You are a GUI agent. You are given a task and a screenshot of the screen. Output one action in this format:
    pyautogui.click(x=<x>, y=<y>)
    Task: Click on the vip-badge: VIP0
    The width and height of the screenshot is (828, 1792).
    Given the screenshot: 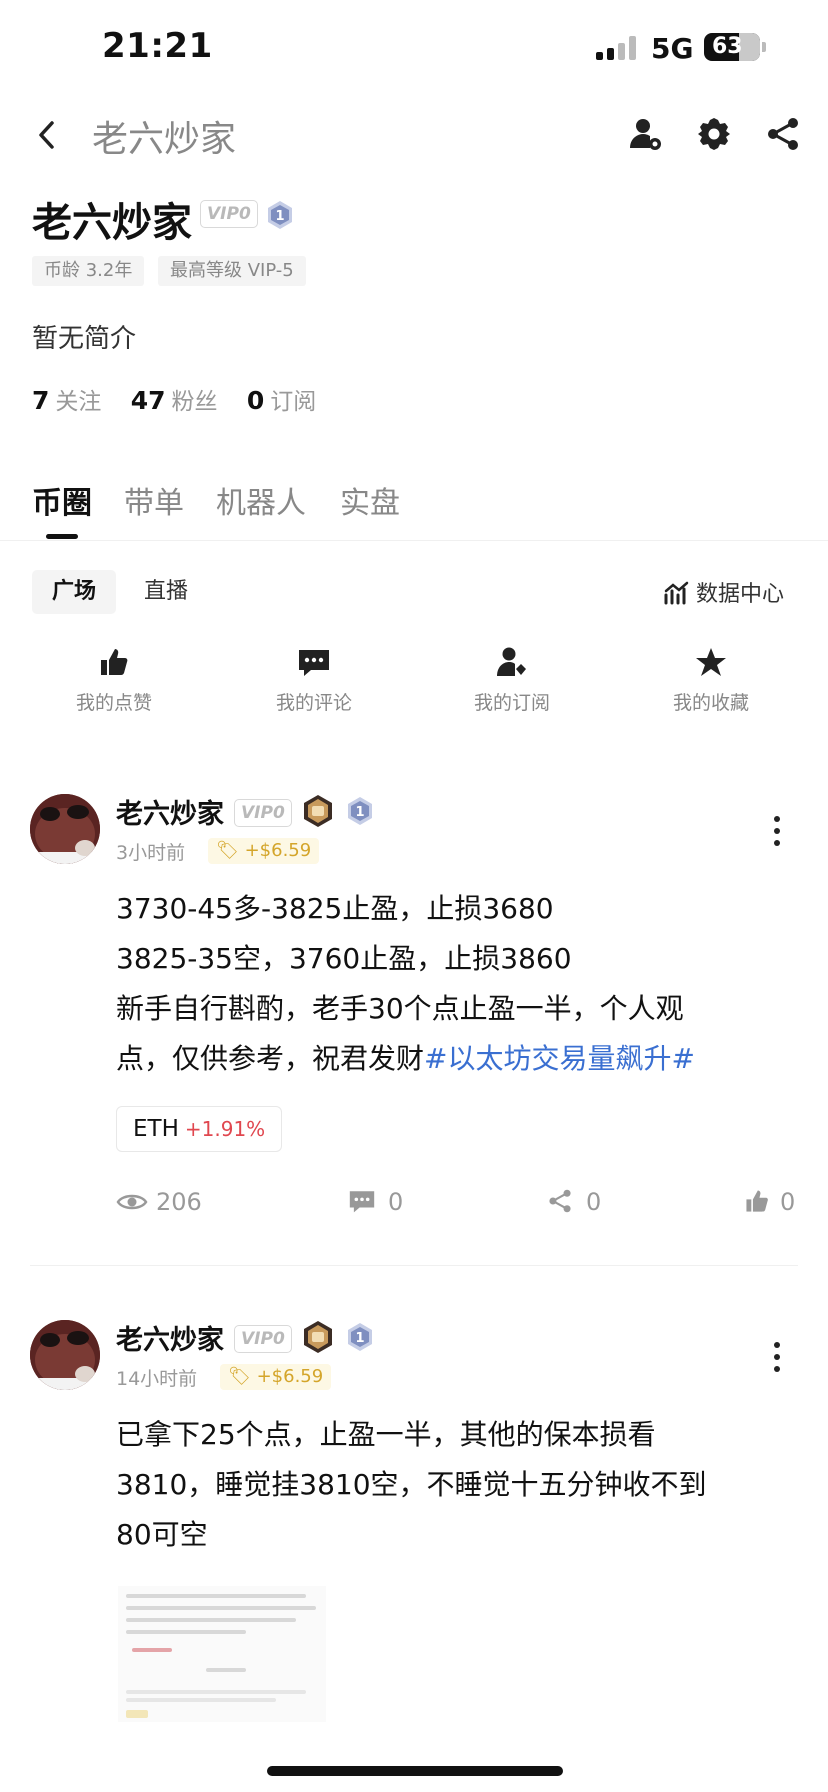 What is the action you would take?
    pyautogui.click(x=229, y=214)
    